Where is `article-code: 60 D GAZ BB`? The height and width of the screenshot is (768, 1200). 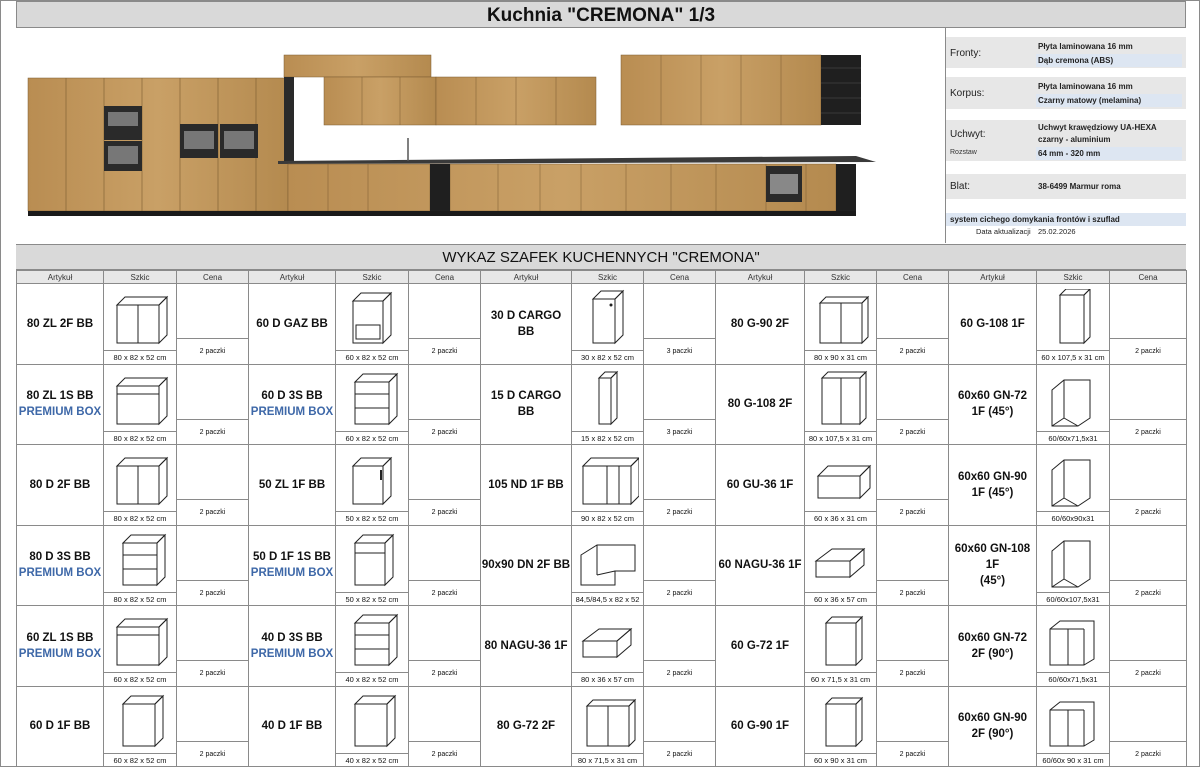 article-code: 60 D GAZ BB is located at coordinates (292, 323).